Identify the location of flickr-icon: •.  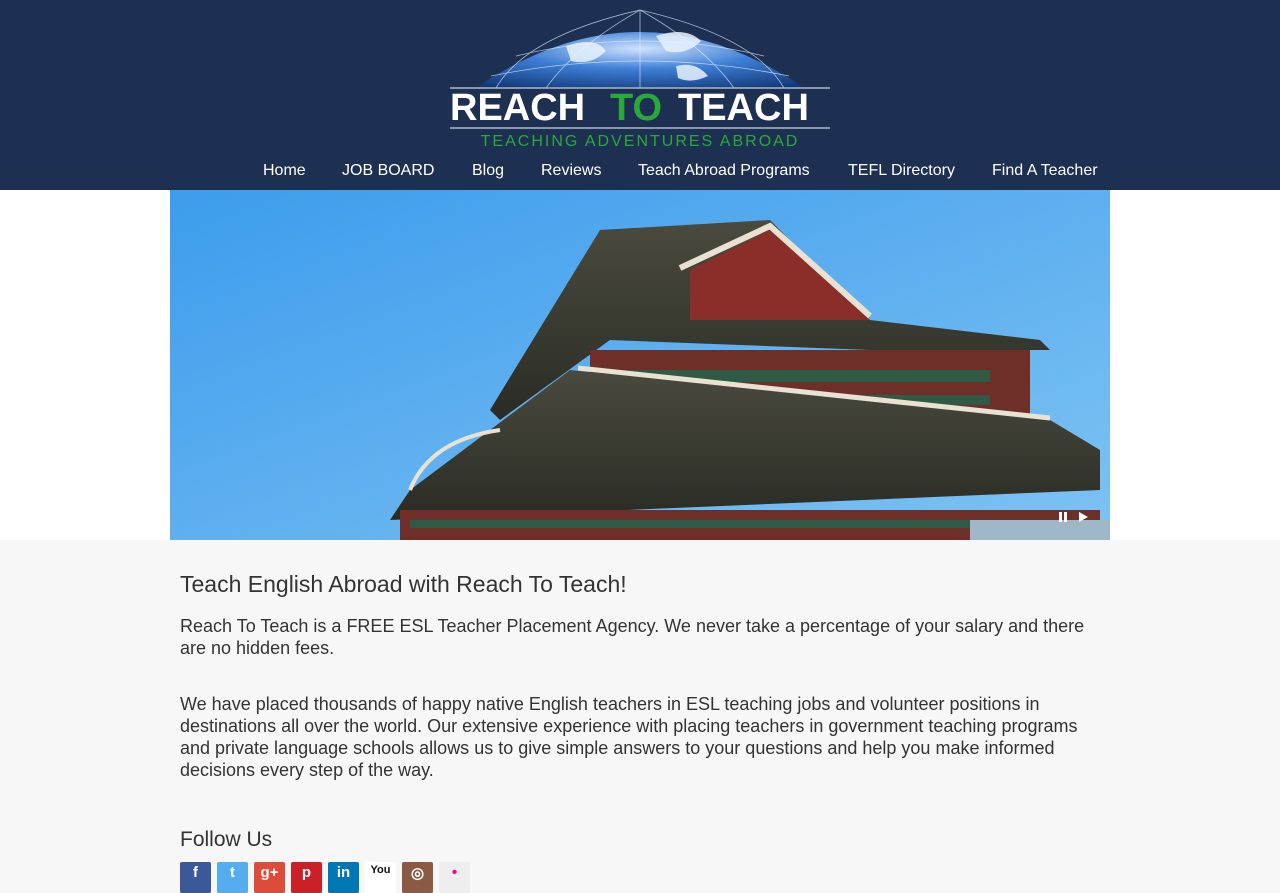
(454, 877).